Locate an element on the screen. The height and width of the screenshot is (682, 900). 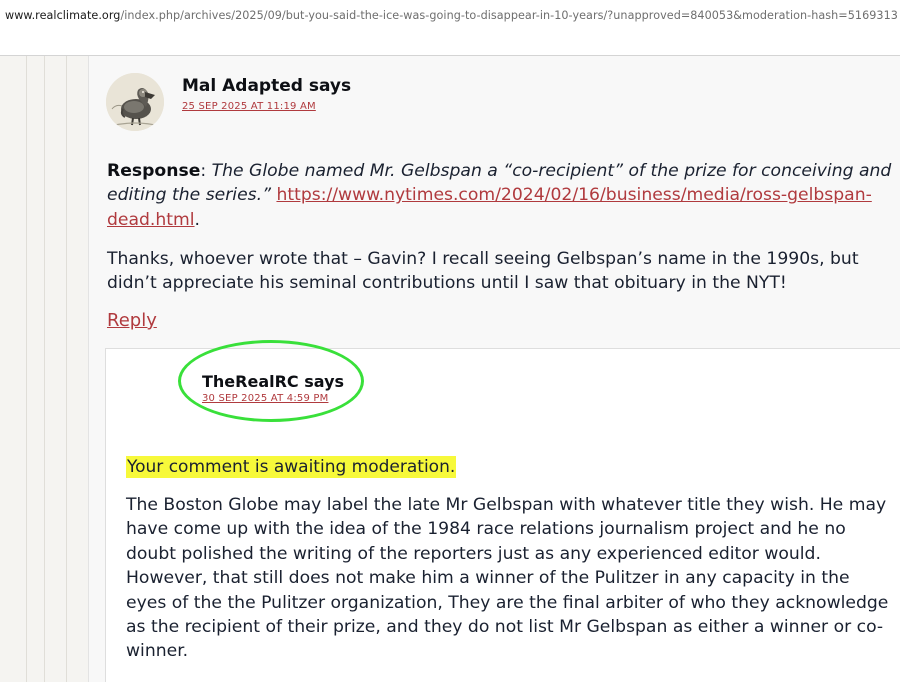
dodo-illustration is located at coordinates (135, 102).